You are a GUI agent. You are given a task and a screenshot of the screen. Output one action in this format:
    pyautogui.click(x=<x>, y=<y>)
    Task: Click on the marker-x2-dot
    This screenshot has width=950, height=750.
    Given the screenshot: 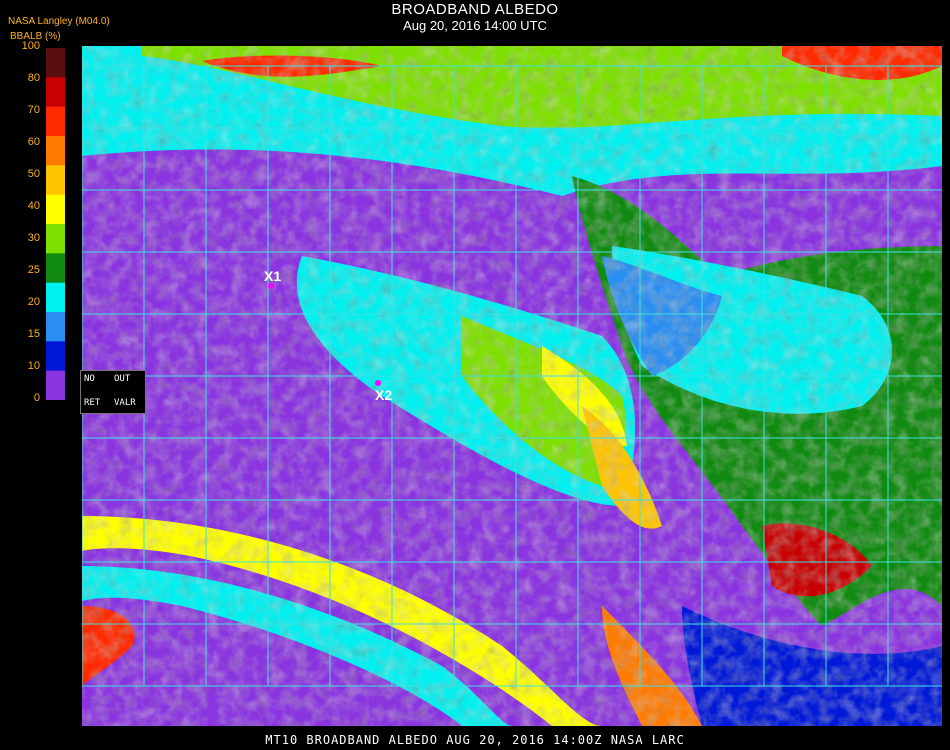 What is the action you would take?
    pyautogui.click(x=378, y=383)
    